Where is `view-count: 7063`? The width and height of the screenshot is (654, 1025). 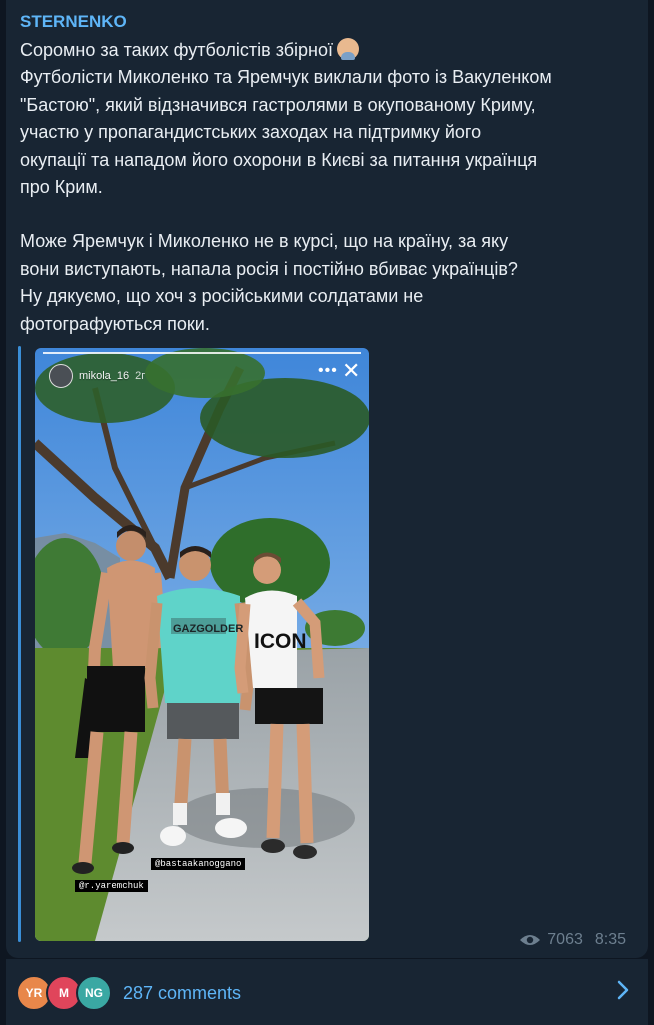
view-count: 7063 is located at coordinates (565, 939).